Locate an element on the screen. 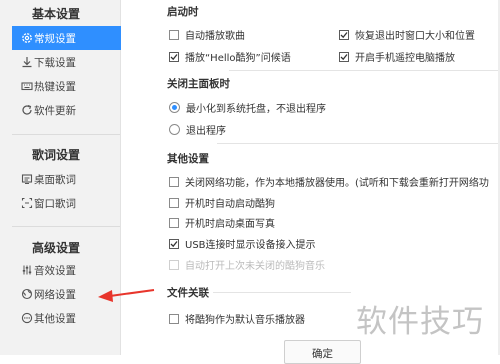 Image resolution: width=500 pixels, height=364 pixels. watermark-text: 软件技巧 is located at coordinates (420, 322).